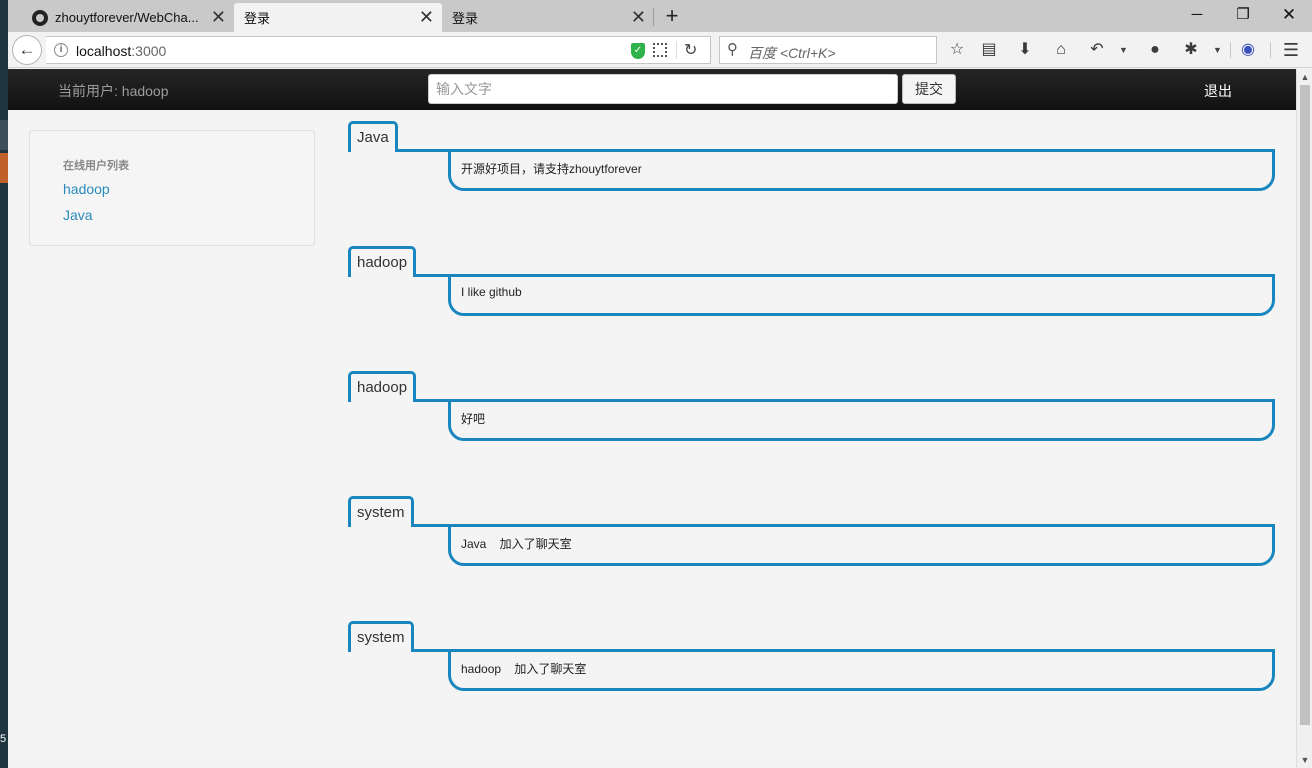 Image resolution: width=1312 pixels, height=768 pixels. What do you see at coordinates (373, 136) in the screenshot?
I see `message-sender: Java` at bounding box center [373, 136].